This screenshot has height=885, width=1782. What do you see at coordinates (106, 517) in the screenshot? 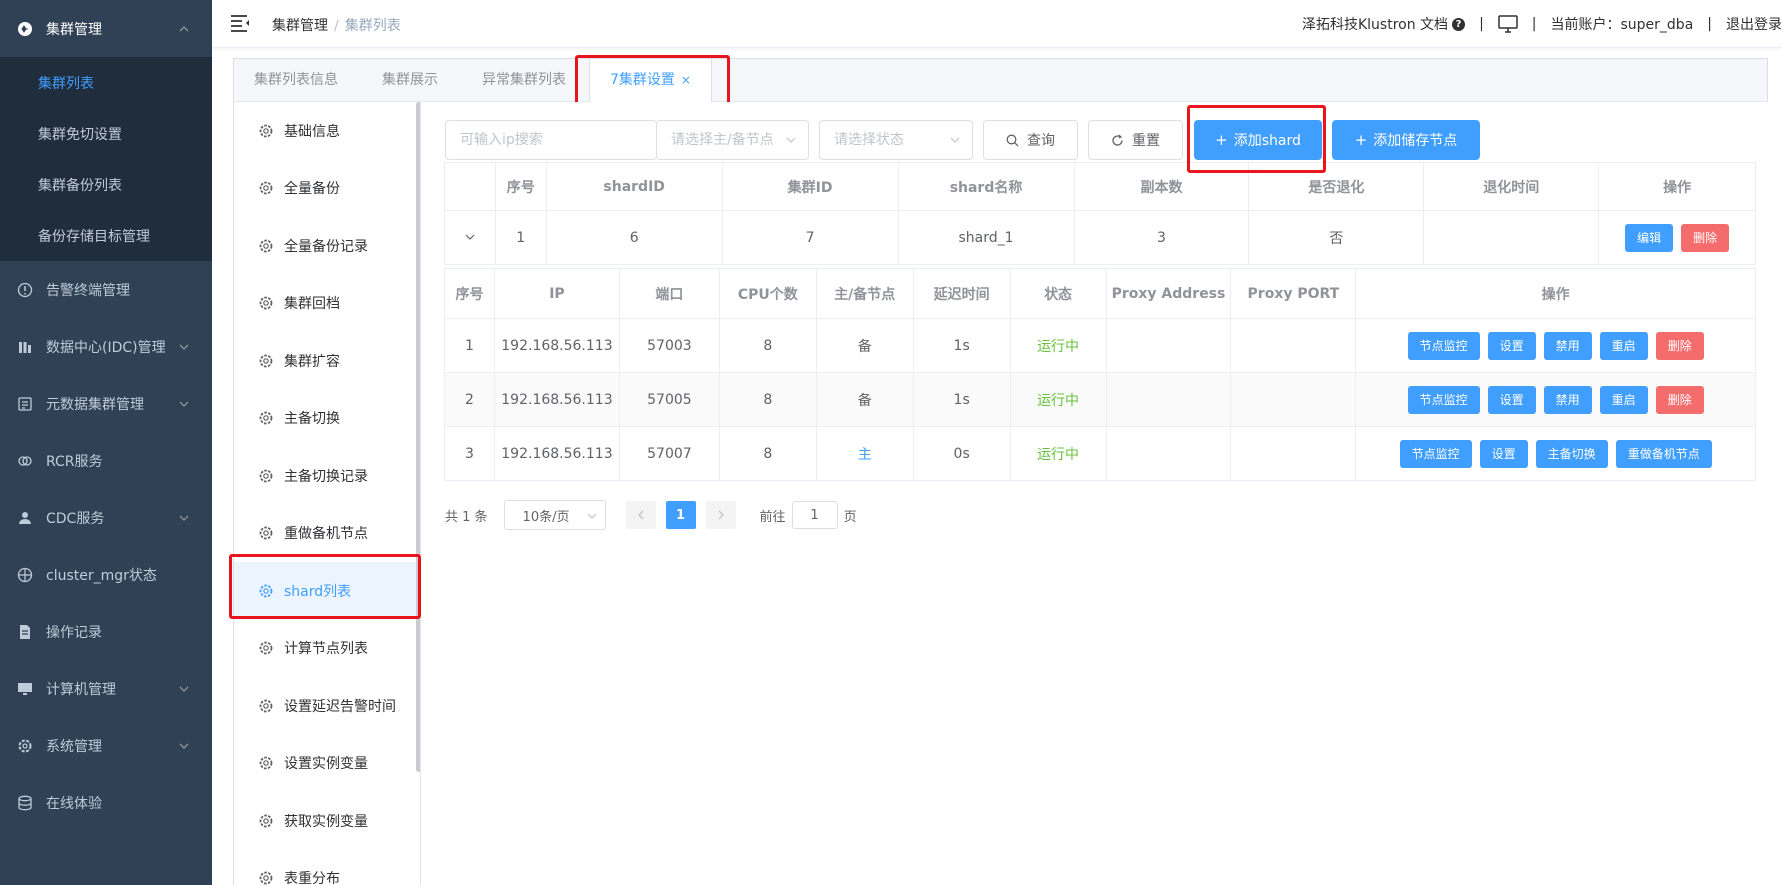
I see `menu-cdc-service: CDC服务` at bounding box center [106, 517].